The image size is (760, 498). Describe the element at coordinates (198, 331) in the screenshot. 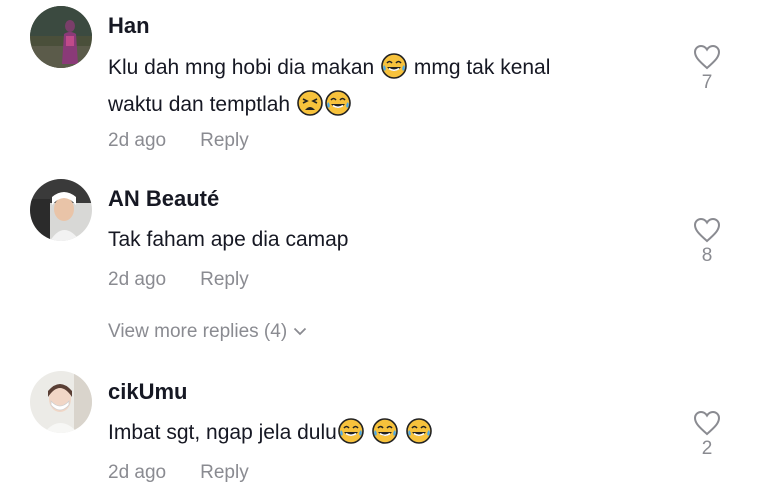

I see `view-more-replies-label: View more replies (4)` at that location.